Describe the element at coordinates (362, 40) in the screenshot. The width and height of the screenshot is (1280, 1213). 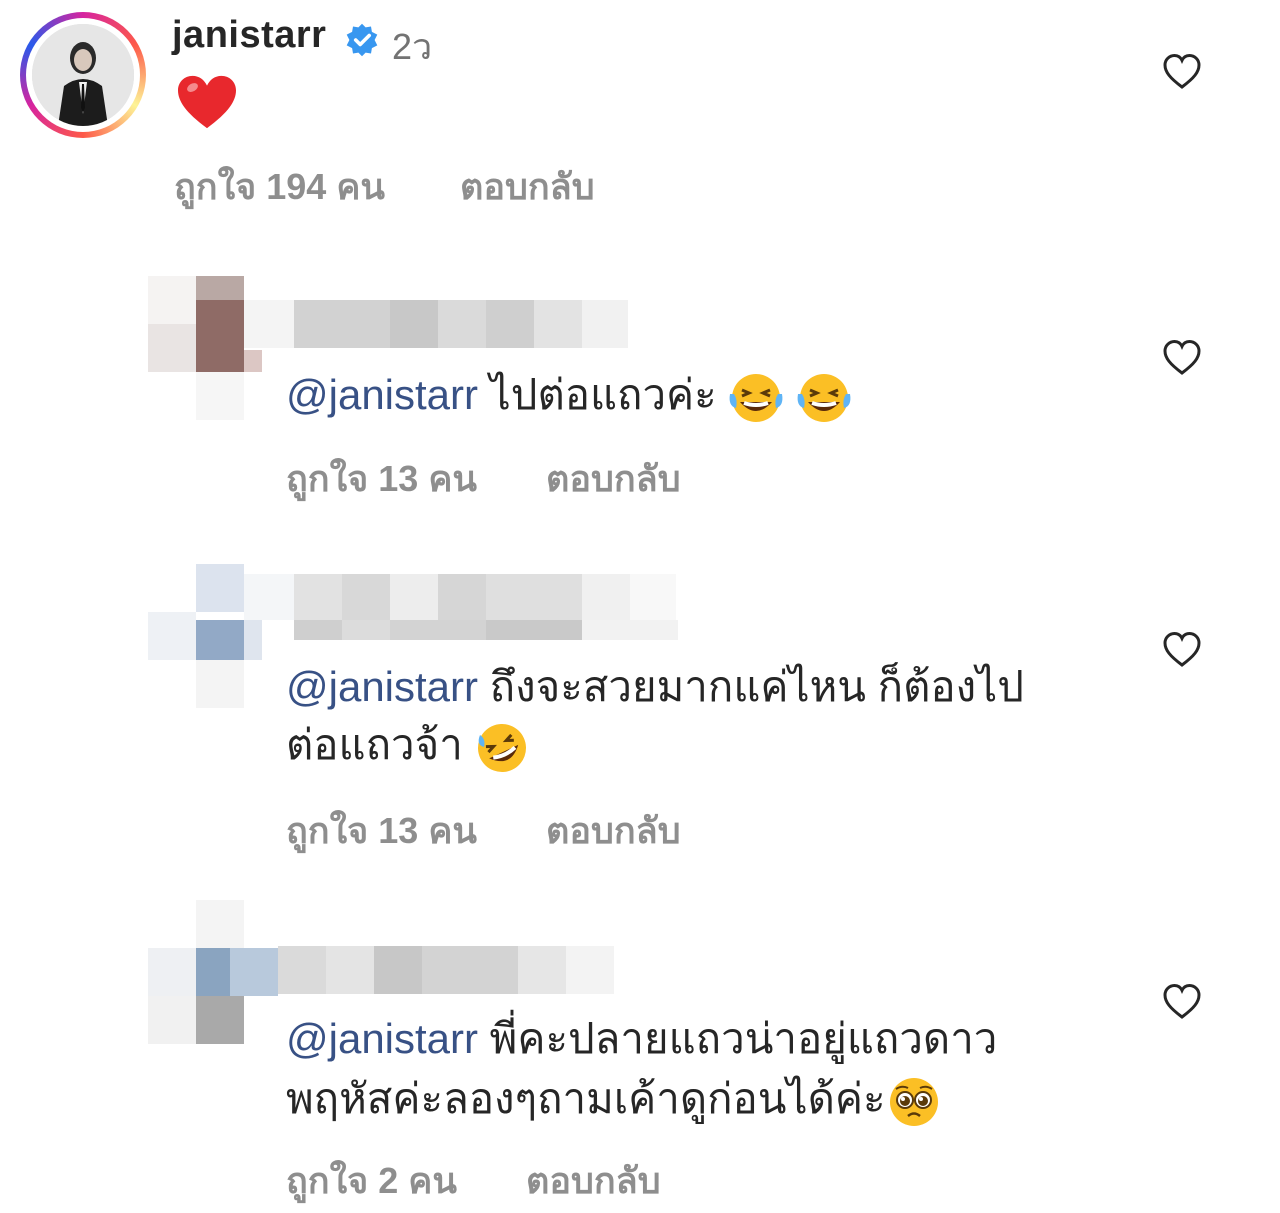
I see `verified-badge-icon` at that location.